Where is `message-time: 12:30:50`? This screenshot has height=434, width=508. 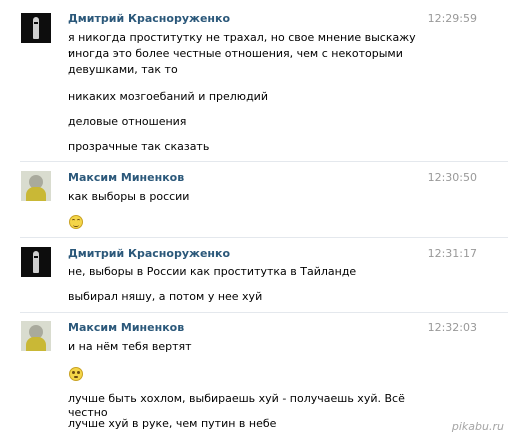 message-time: 12:30:50 is located at coordinates (452, 177).